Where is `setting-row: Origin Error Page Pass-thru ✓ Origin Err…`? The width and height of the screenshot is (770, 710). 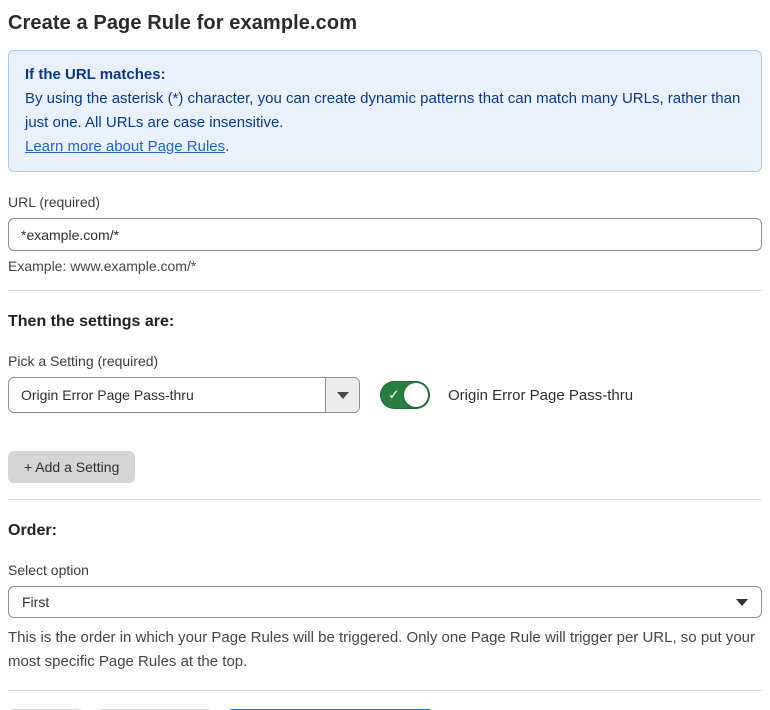 setting-row: Origin Error Page Pass-thru ✓ Origin Err… is located at coordinates (385, 395).